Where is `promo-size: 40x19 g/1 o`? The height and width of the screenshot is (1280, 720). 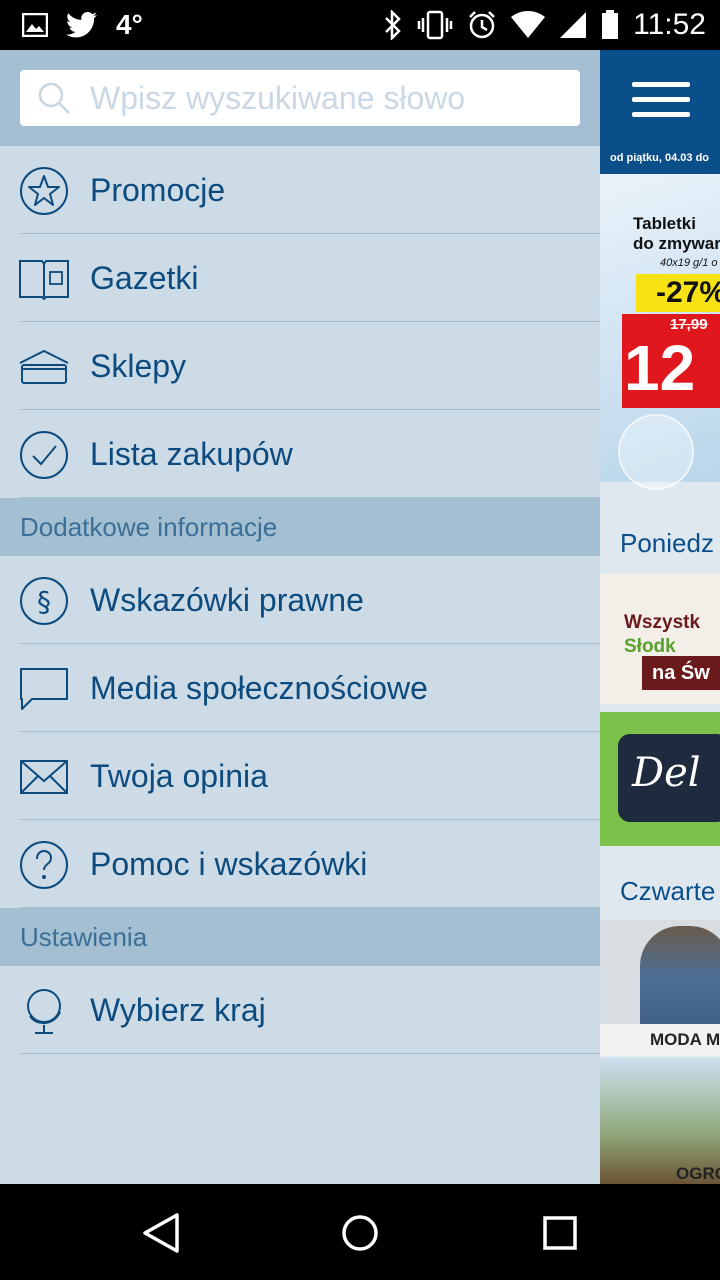 promo-size: 40x19 g/1 o is located at coordinates (689, 263).